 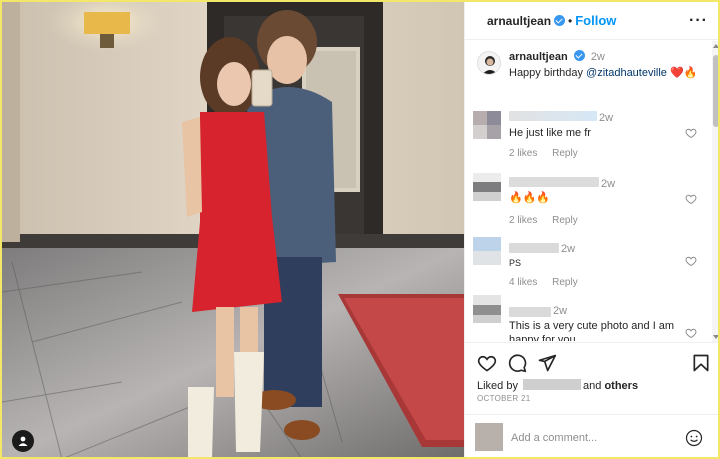 What do you see at coordinates (552, 384) in the screenshot?
I see `liked-by-user-redacted` at bounding box center [552, 384].